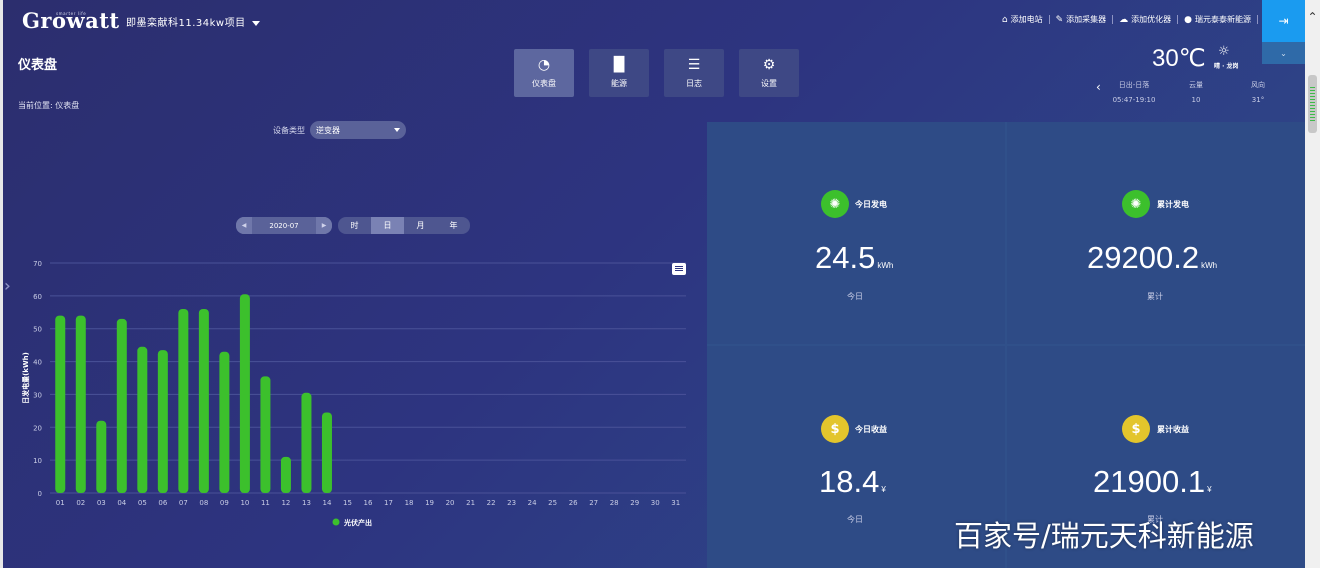 Image resolution: width=1320 pixels, height=568 pixels. I want to click on tab-log: ☰ 日志, so click(694, 73).